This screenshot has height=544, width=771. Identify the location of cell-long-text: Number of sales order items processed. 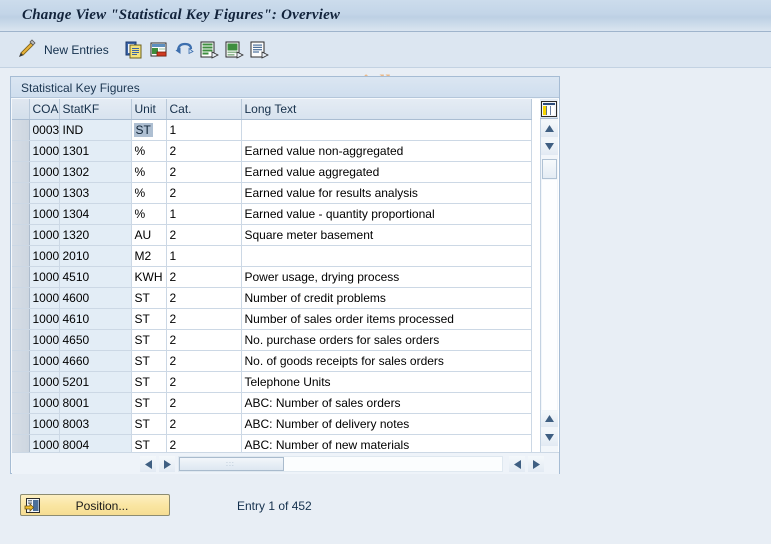
(386, 319).